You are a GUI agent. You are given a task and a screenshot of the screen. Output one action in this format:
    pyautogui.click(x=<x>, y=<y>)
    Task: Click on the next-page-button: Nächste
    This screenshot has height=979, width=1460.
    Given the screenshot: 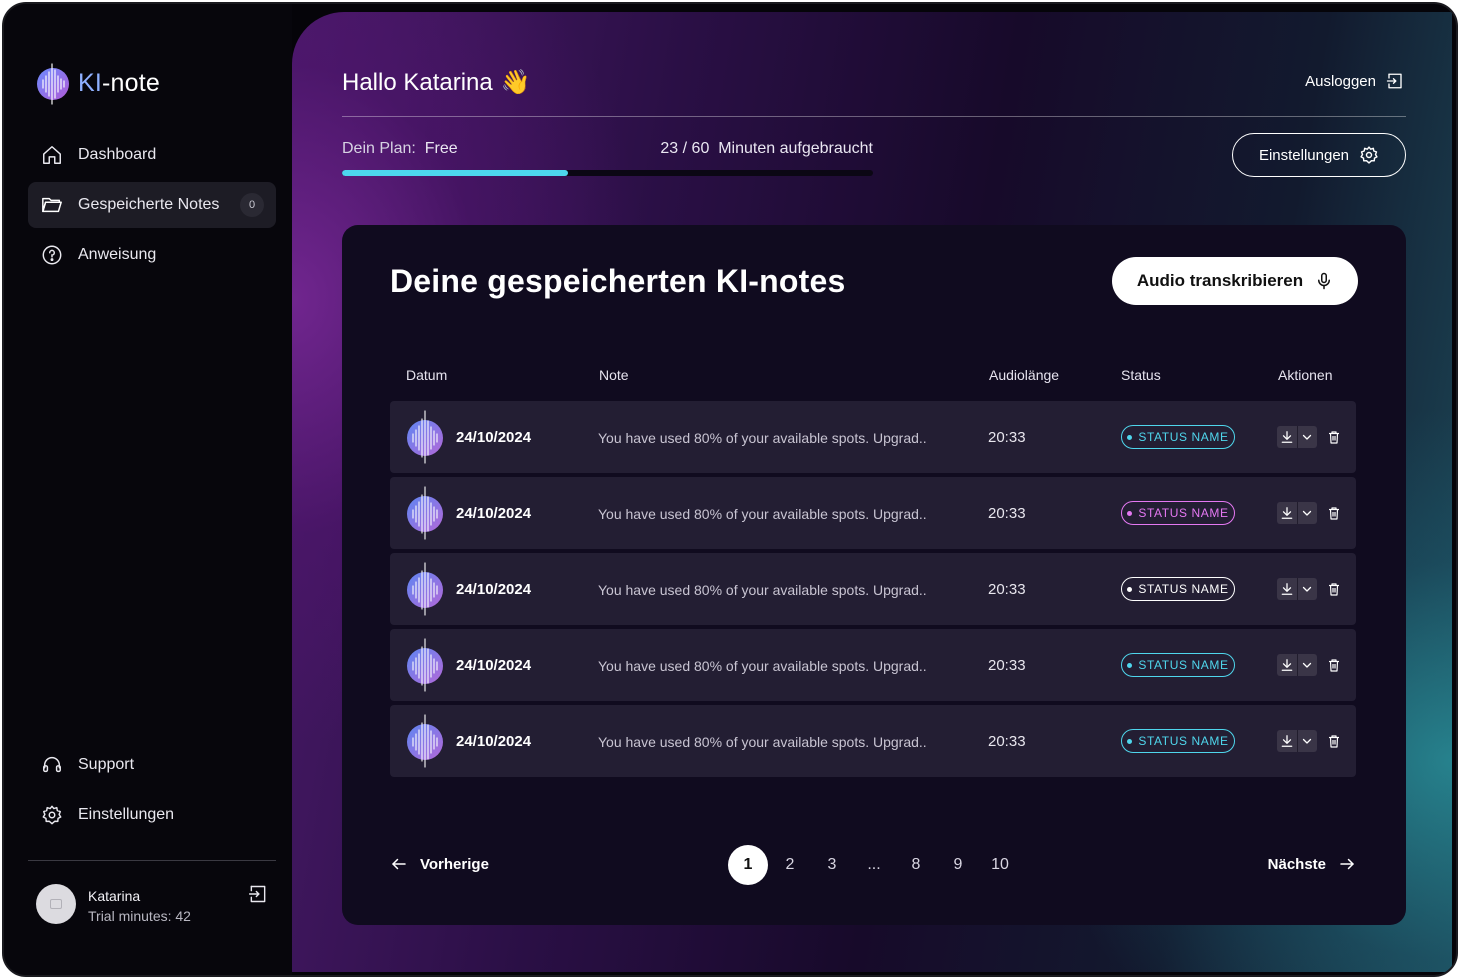 What is the action you would take?
    pyautogui.click(x=1312, y=864)
    